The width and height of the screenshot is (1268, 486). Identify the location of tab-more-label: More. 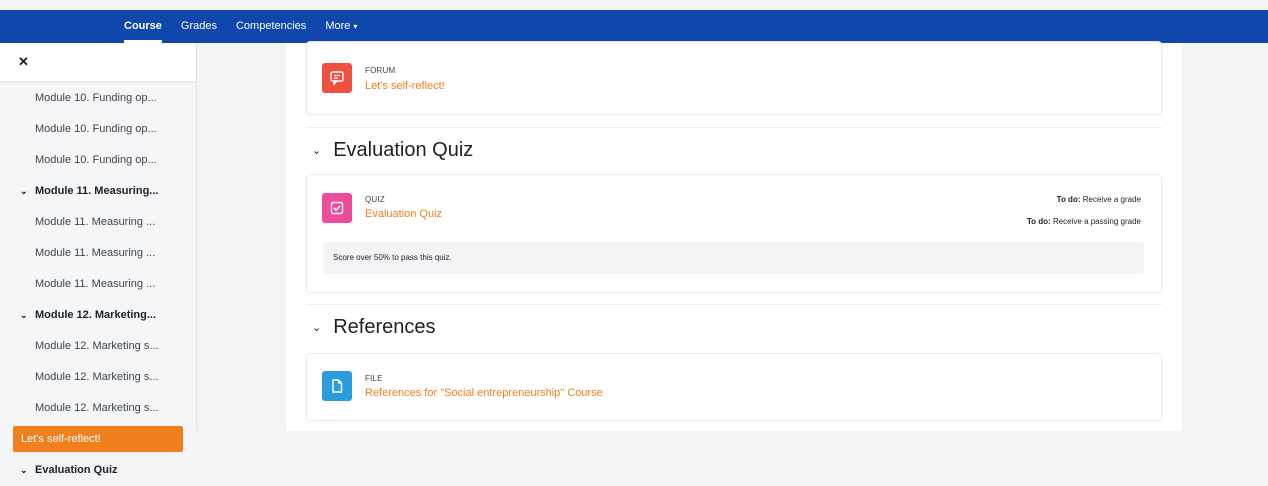
(338, 26).